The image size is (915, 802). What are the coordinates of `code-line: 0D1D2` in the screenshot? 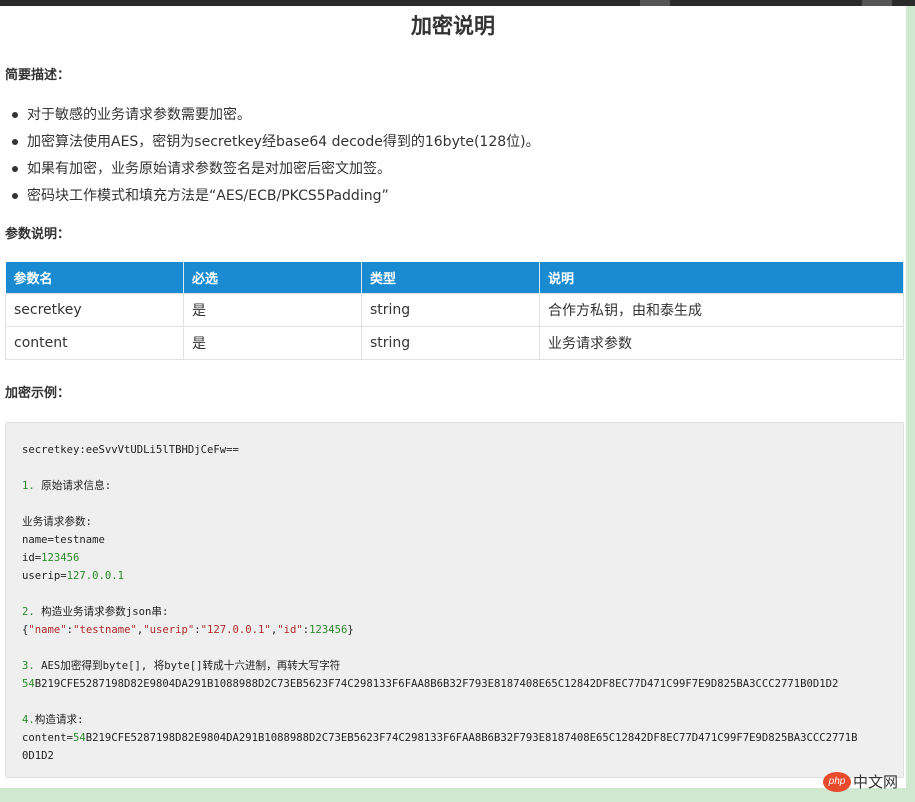 It's located at (38, 756).